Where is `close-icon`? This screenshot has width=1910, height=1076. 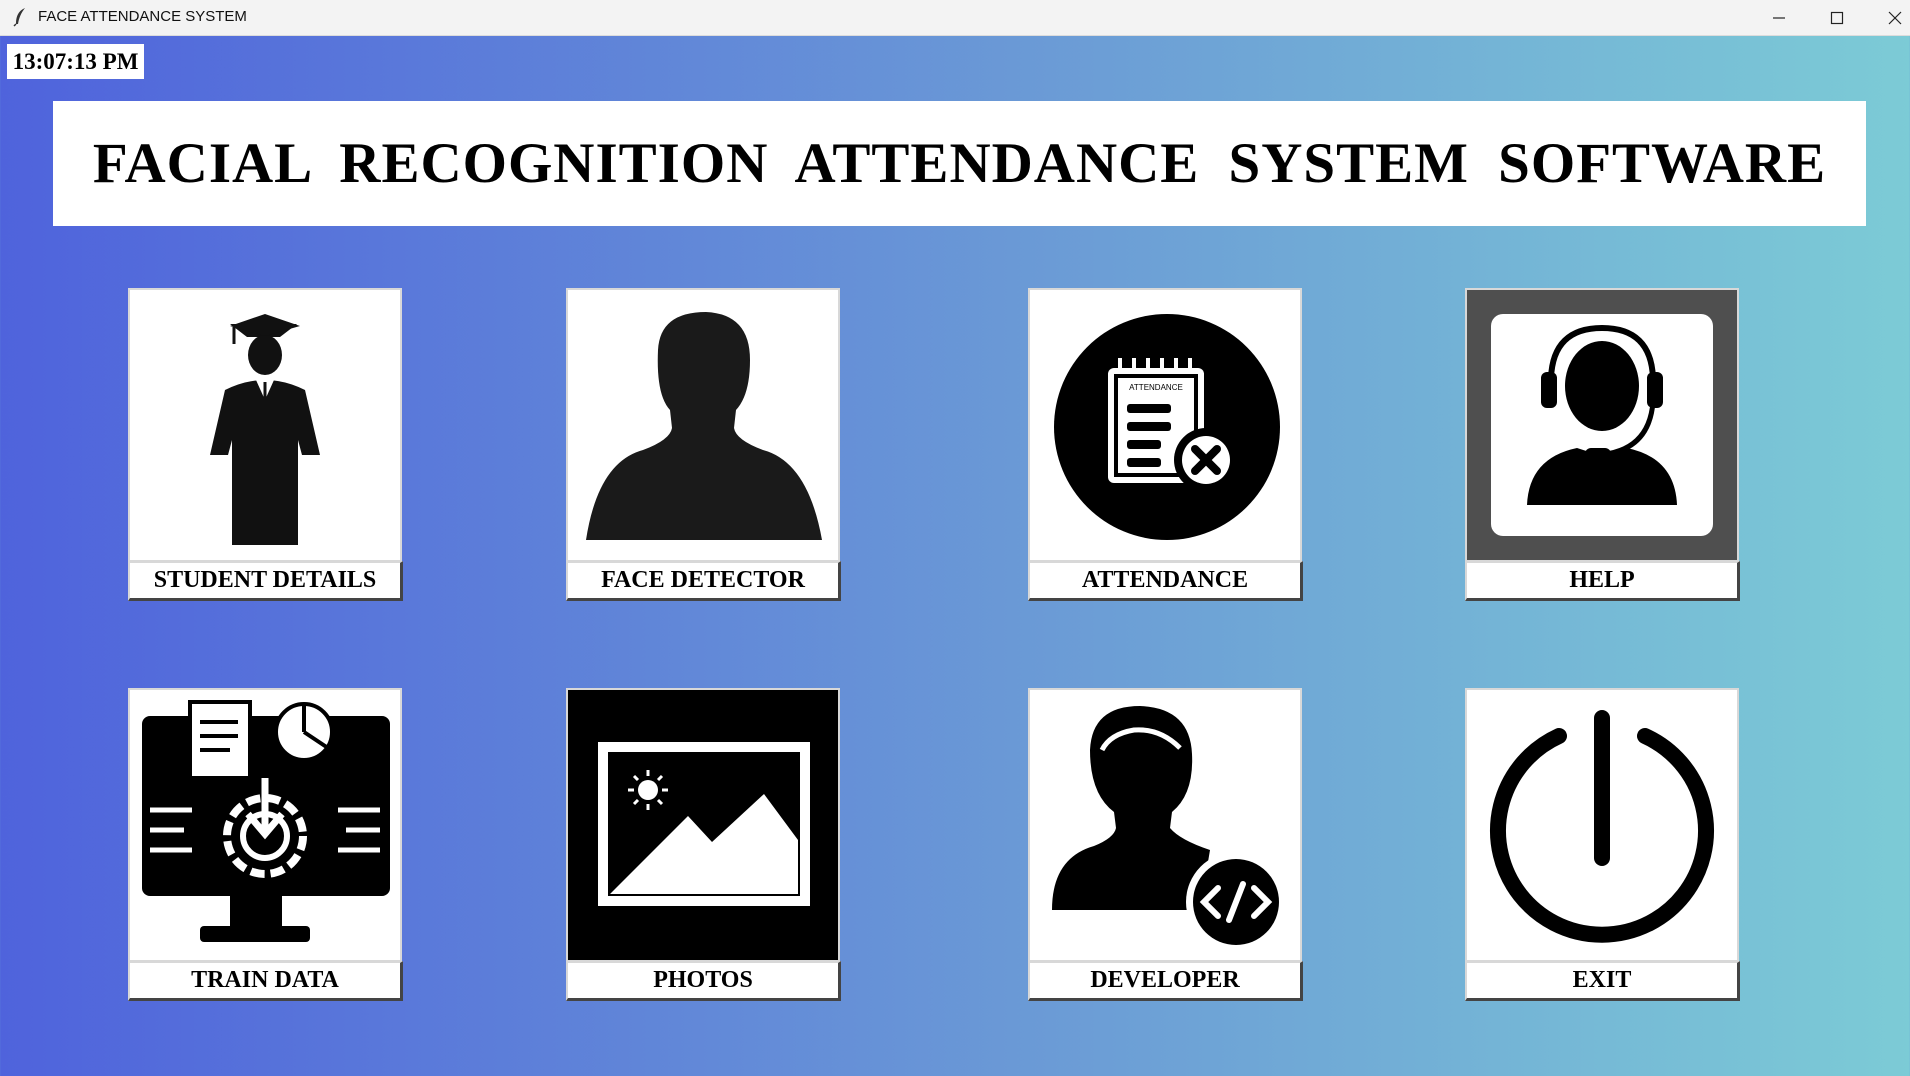 close-icon is located at coordinates (1895, 18).